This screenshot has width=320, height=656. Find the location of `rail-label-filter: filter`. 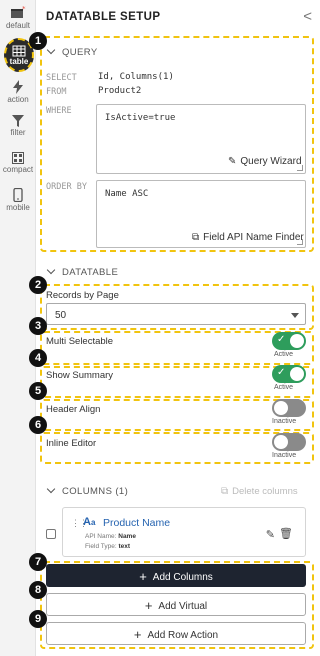

rail-label-filter: filter is located at coordinates (18, 132).